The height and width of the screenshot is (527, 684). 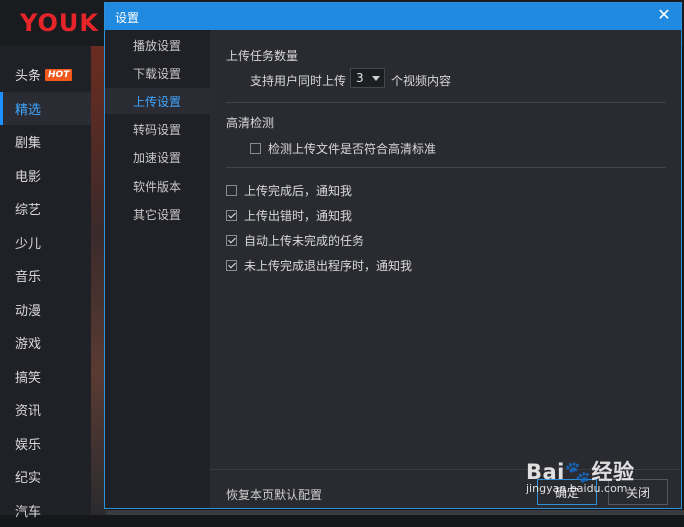 I want to click on sidebar-item-label: 少儿, so click(x=28, y=244).